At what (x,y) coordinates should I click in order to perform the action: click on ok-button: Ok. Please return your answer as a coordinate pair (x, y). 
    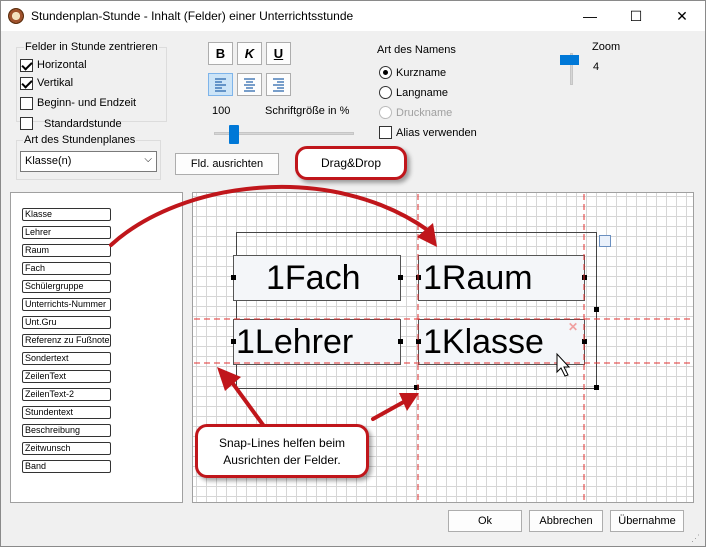
    Looking at the image, I should click on (485, 521).